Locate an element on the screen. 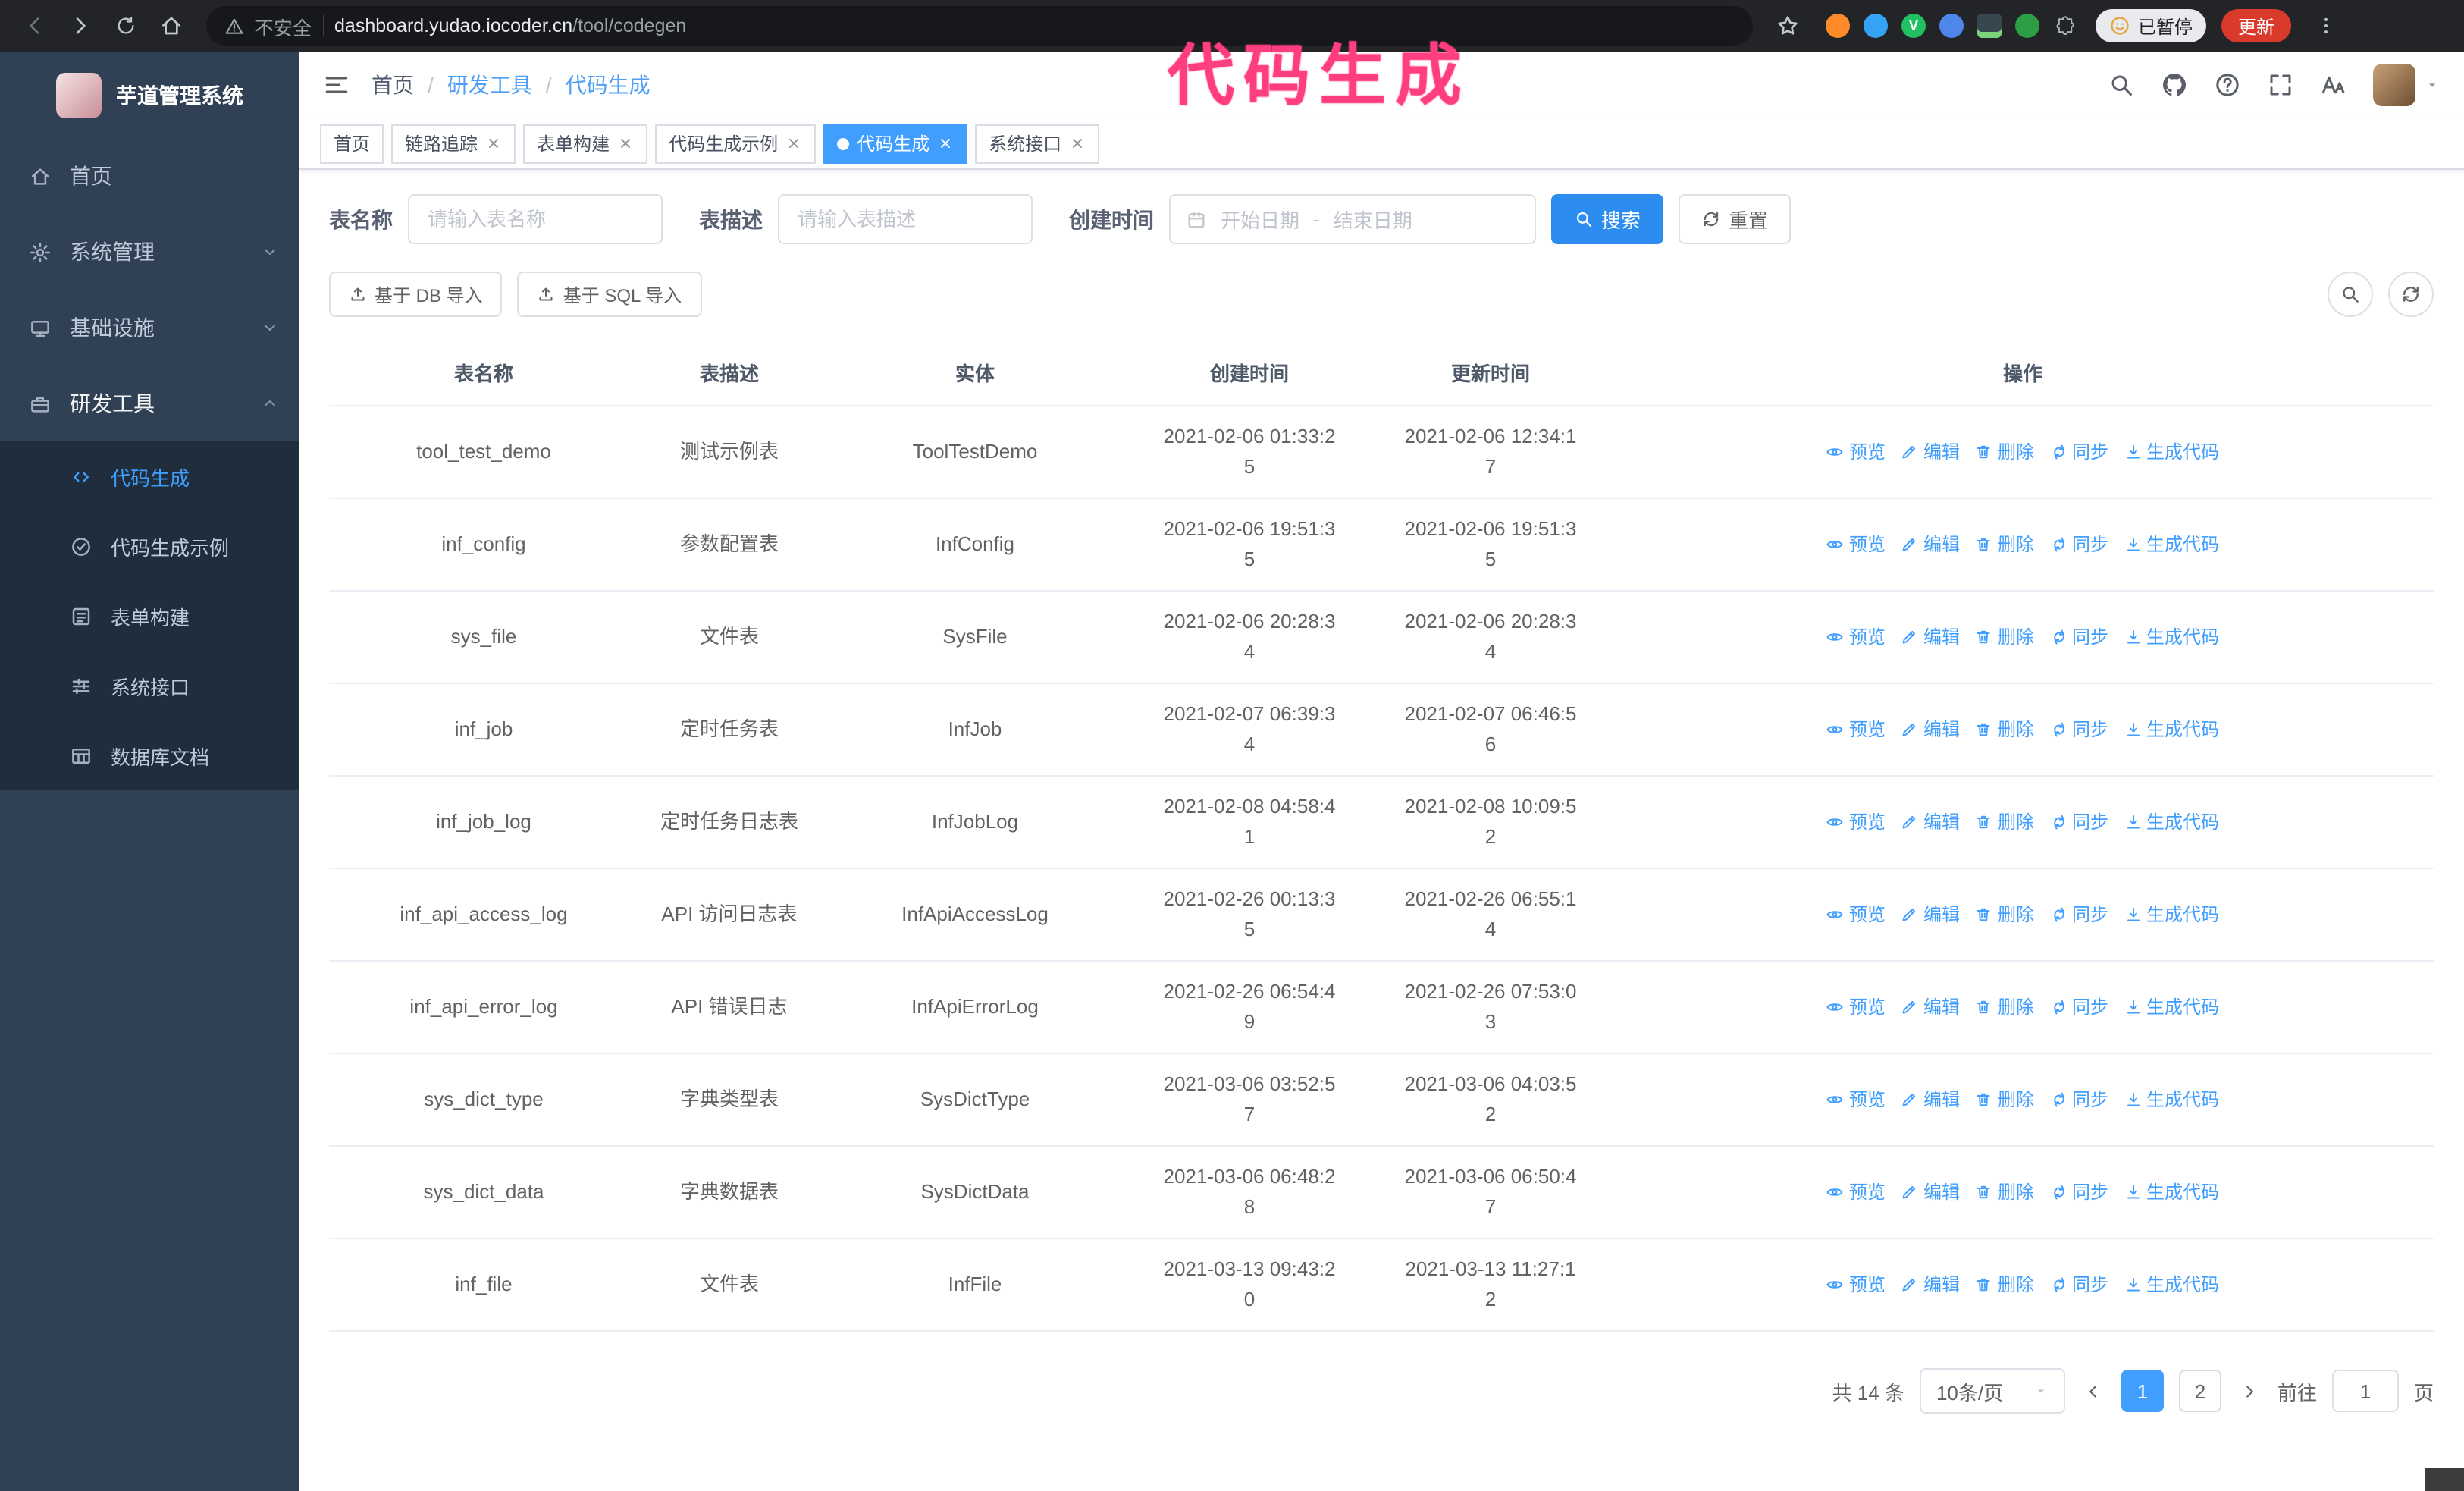  reset-button: 重置 is located at coordinates (1735, 219).